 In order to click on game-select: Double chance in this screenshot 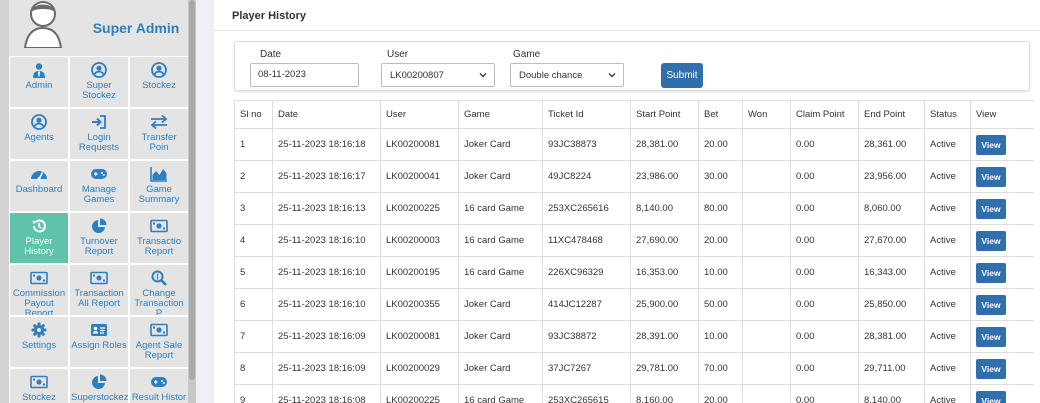, I will do `click(567, 75)`.